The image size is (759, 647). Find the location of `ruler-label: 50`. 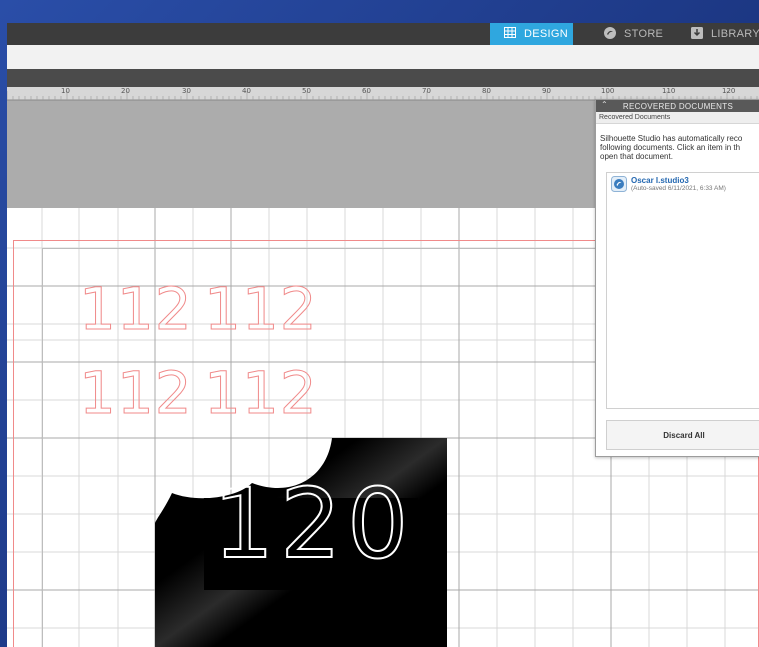

ruler-label: 50 is located at coordinates (306, 91).